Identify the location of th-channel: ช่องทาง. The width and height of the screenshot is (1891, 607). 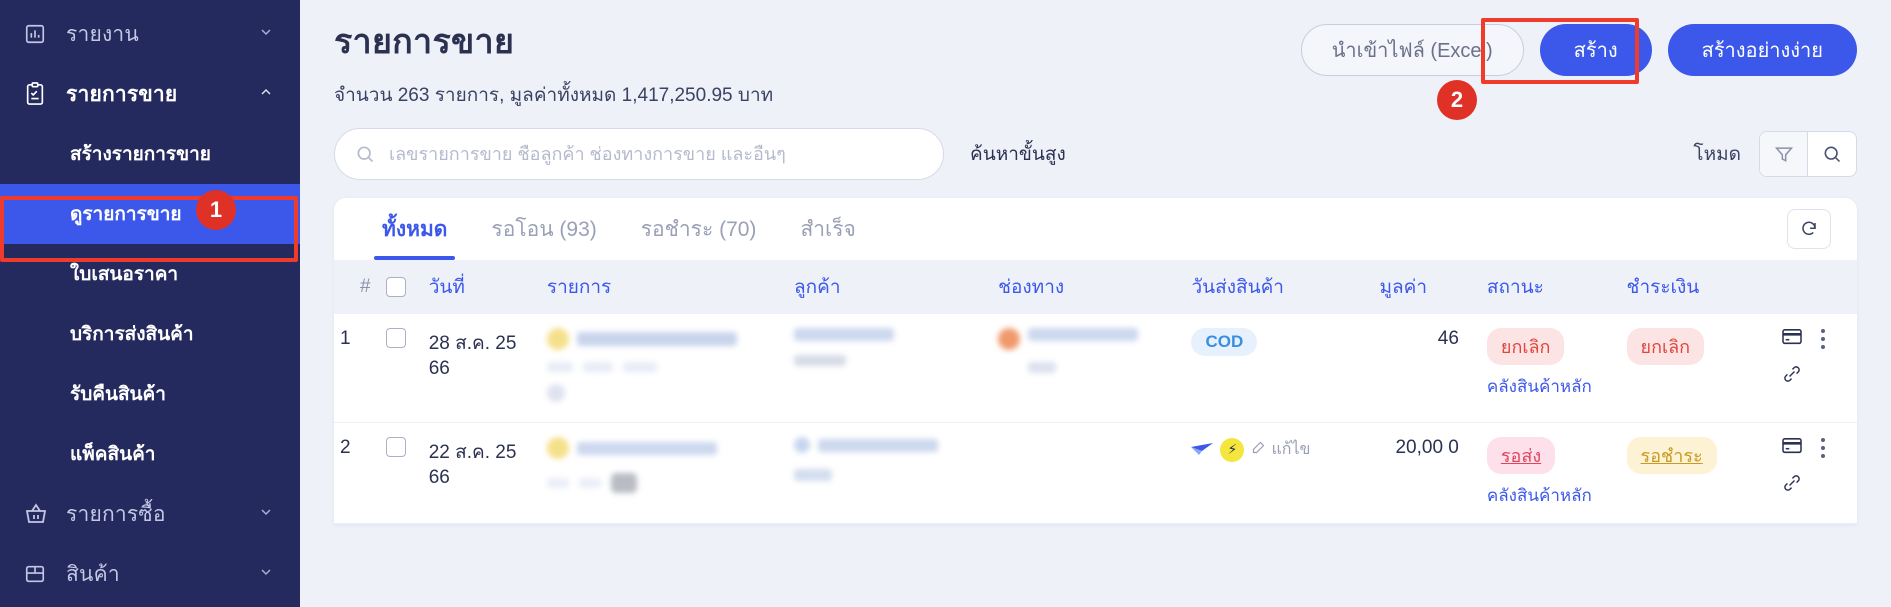
(1089, 287).